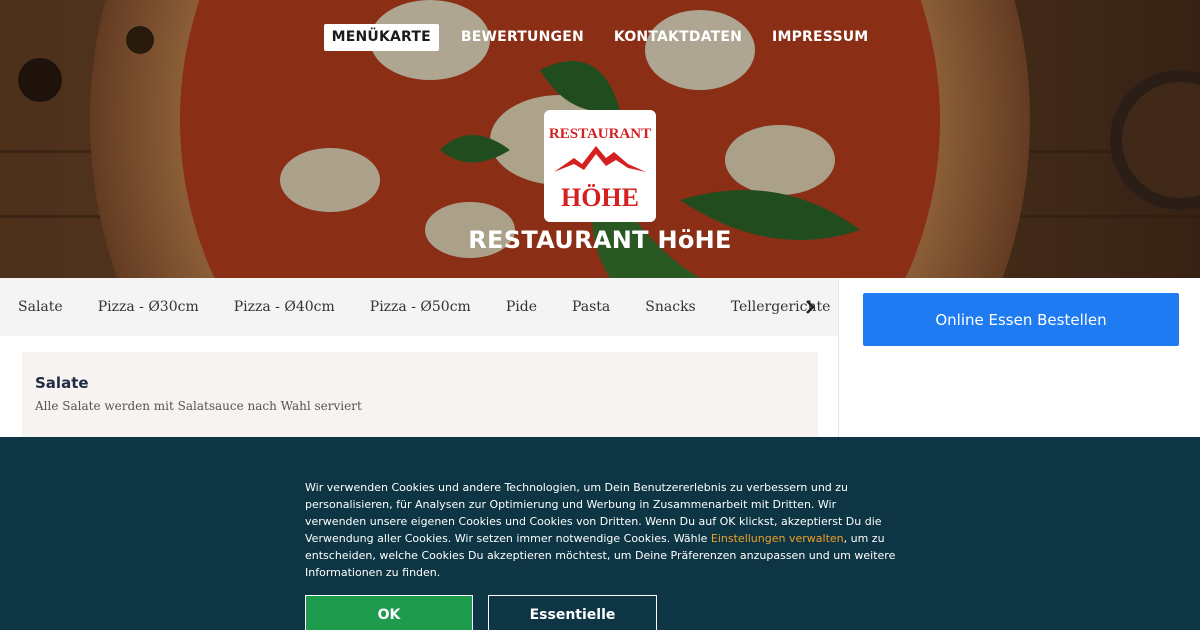 The width and height of the screenshot is (1200, 630). I want to click on logo-text-bottom: HÖHE, so click(600, 197).